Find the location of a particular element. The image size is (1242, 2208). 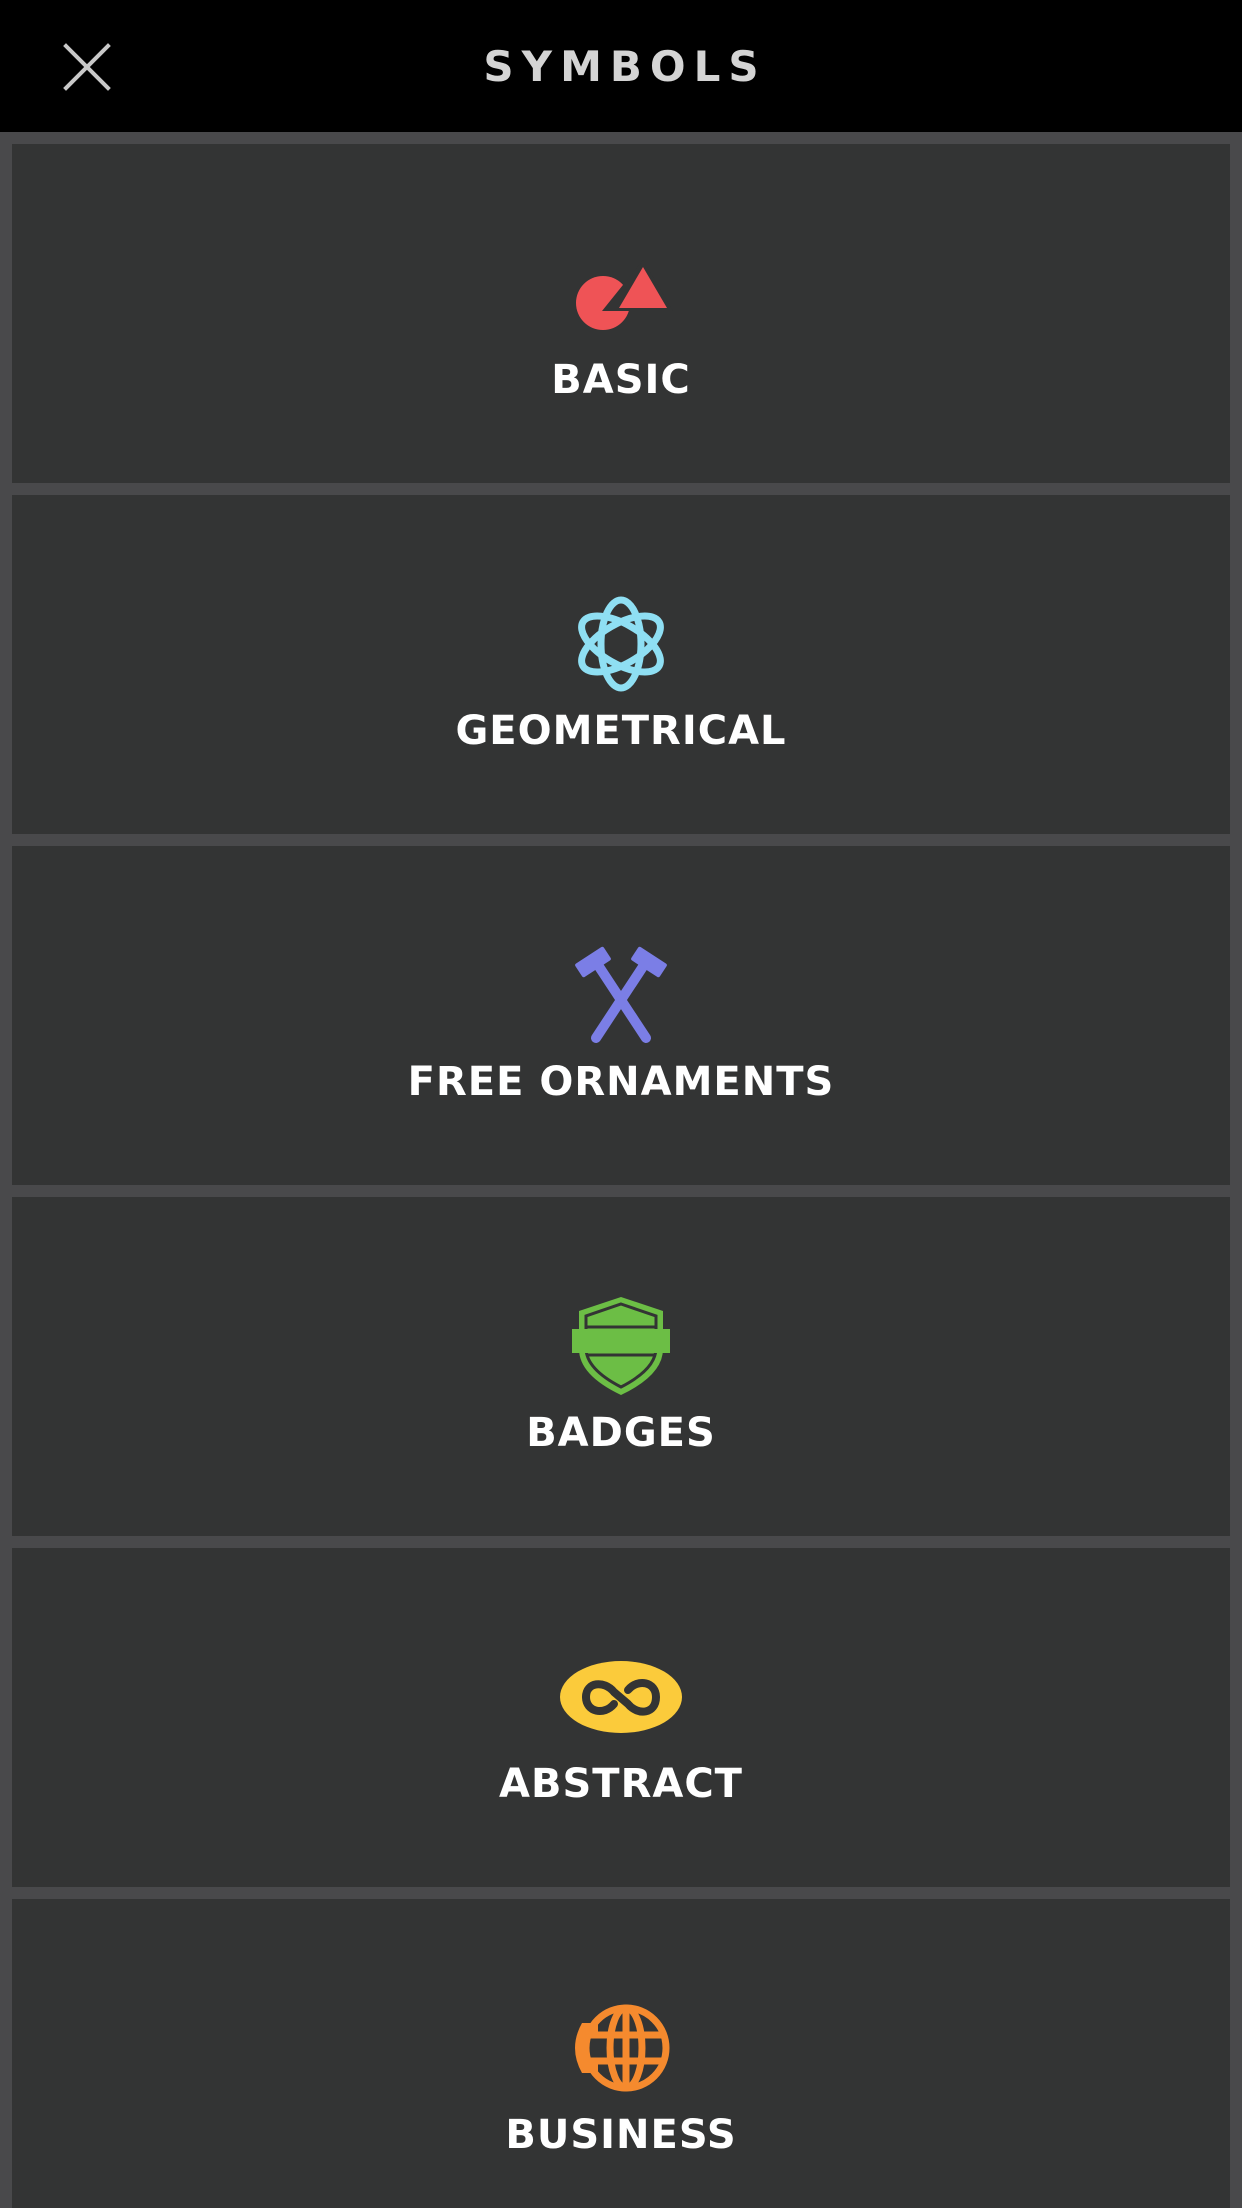

globe-phone-icon is located at coordinates (621, 2048).